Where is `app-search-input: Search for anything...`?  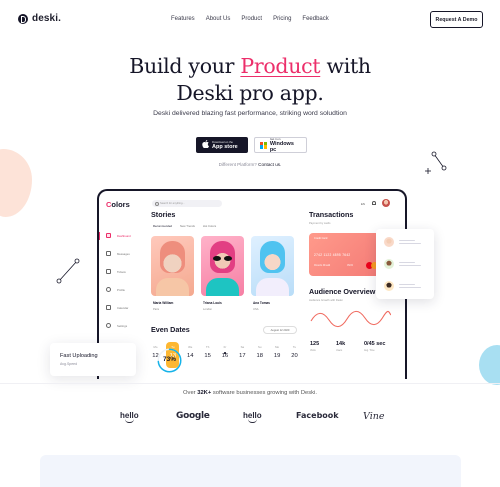
app-search-input: Search for anything... is located at coordinates (187, 203).